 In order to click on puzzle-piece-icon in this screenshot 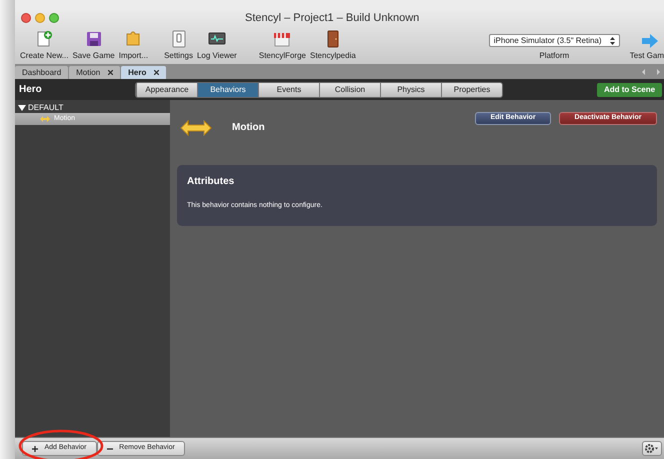, I will do `click(133, 39)`.